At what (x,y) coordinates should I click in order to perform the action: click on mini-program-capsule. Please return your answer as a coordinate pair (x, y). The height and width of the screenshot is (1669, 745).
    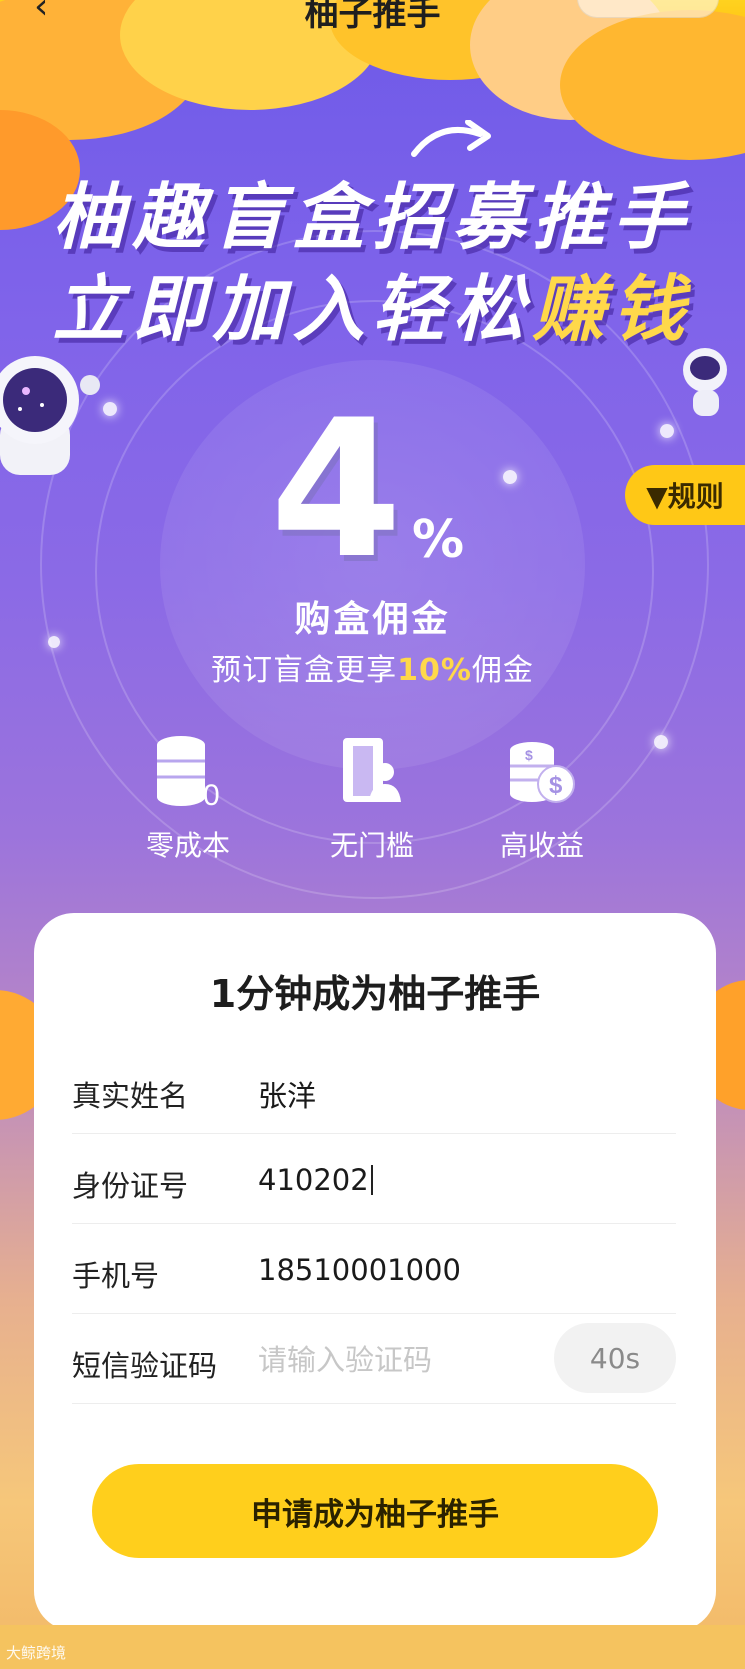
    Looking at the image, I should click on (648, 9).